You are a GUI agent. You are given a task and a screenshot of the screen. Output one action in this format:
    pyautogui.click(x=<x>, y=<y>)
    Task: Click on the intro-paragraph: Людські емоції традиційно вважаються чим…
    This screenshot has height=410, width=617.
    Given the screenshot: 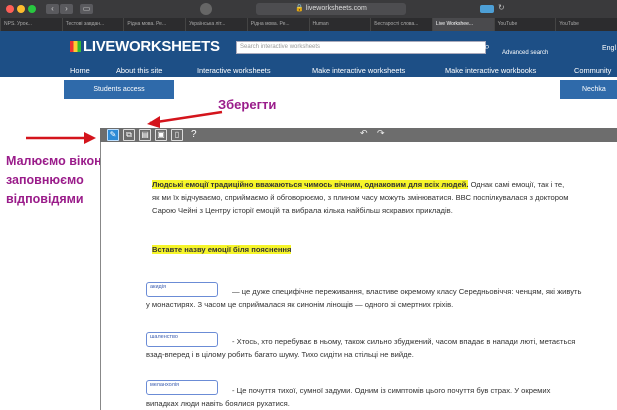 What is the action you would take?
    pyautogui.click(x=362, y=197)
    